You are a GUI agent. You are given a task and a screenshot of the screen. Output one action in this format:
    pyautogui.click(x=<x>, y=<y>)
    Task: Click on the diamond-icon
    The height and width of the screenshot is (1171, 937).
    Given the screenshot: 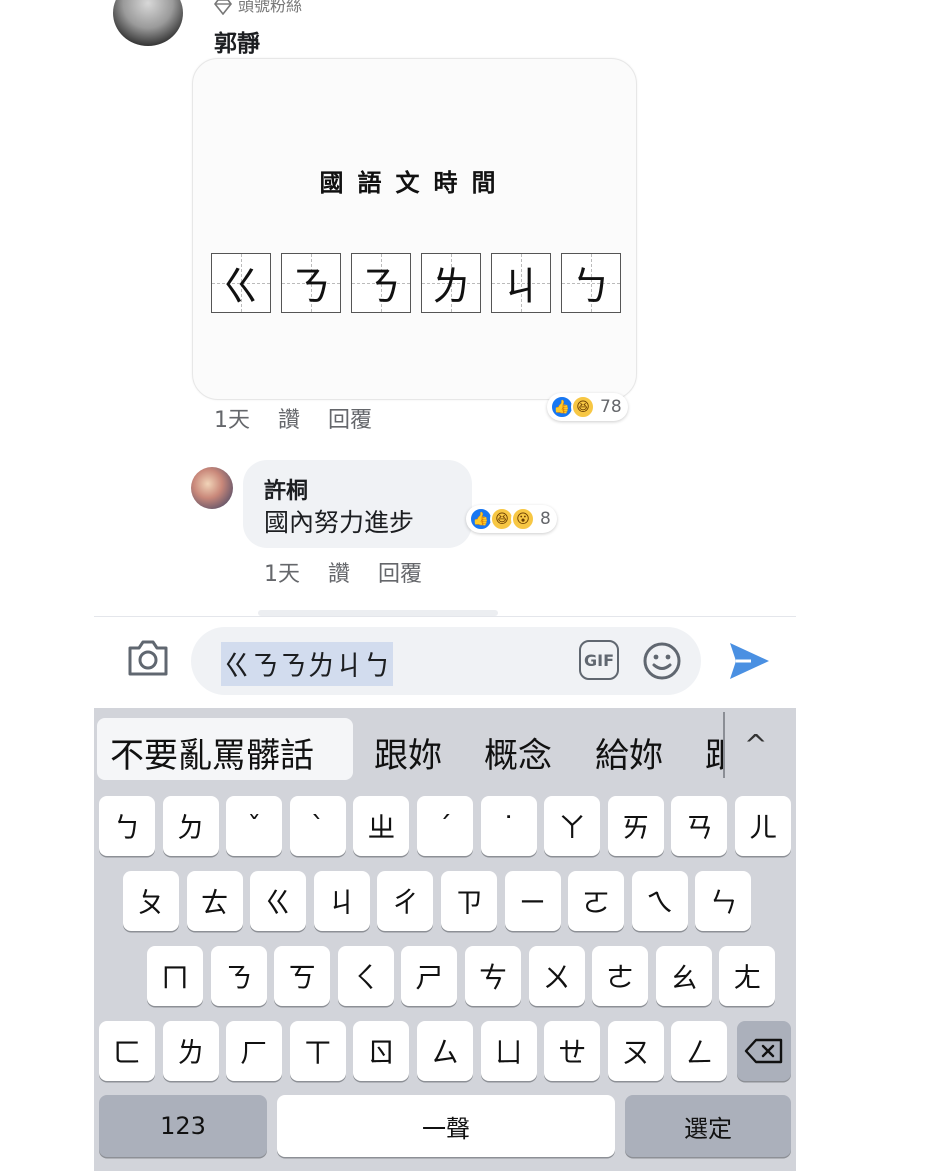 What is the action you would take?
    pyautogui.click(x=223, y=7)
    